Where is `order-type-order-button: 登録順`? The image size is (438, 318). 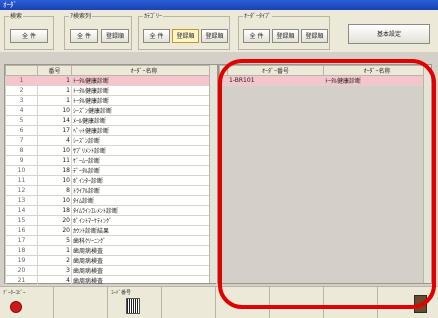 order-type-order-button: 登録順 is located at coordinates (285, 36).